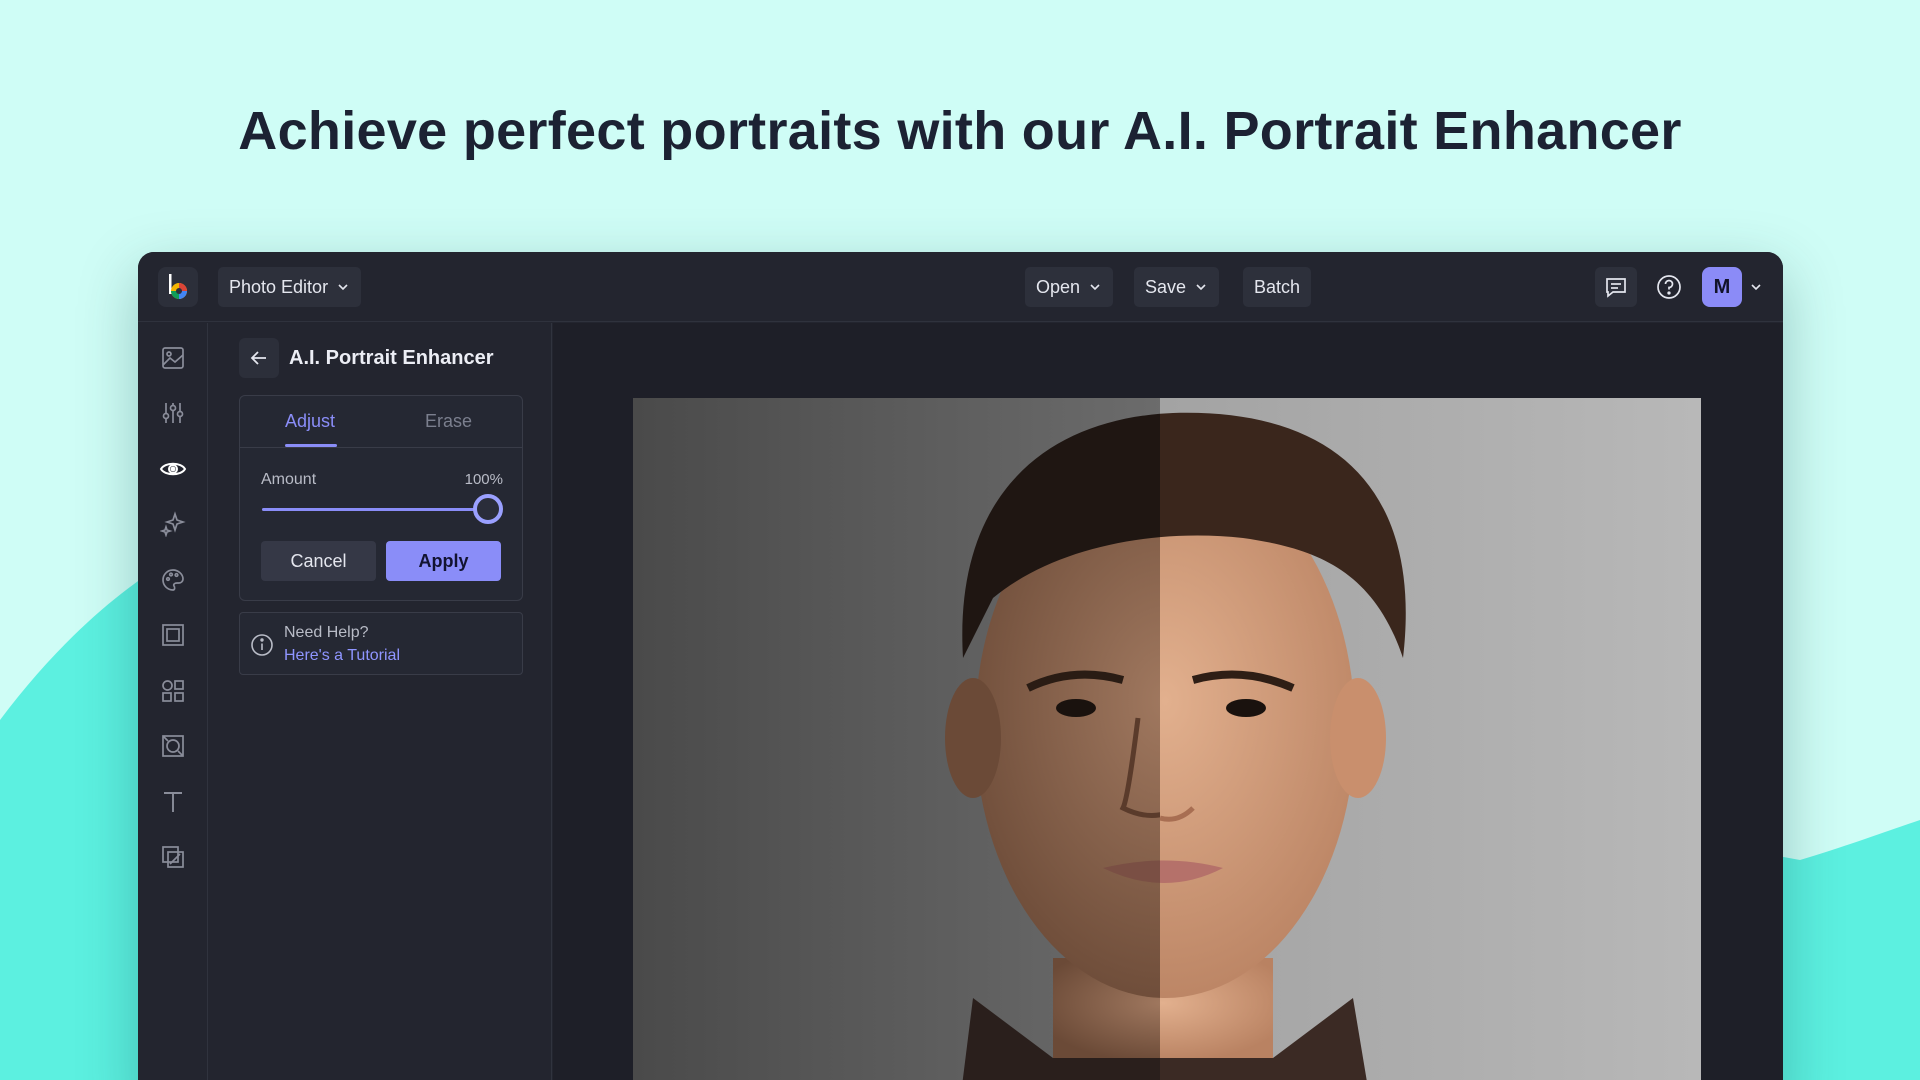 This screenshot has height=1080, width=1920. I want to click on help-prompt: Need Help?, so click(326, 632).